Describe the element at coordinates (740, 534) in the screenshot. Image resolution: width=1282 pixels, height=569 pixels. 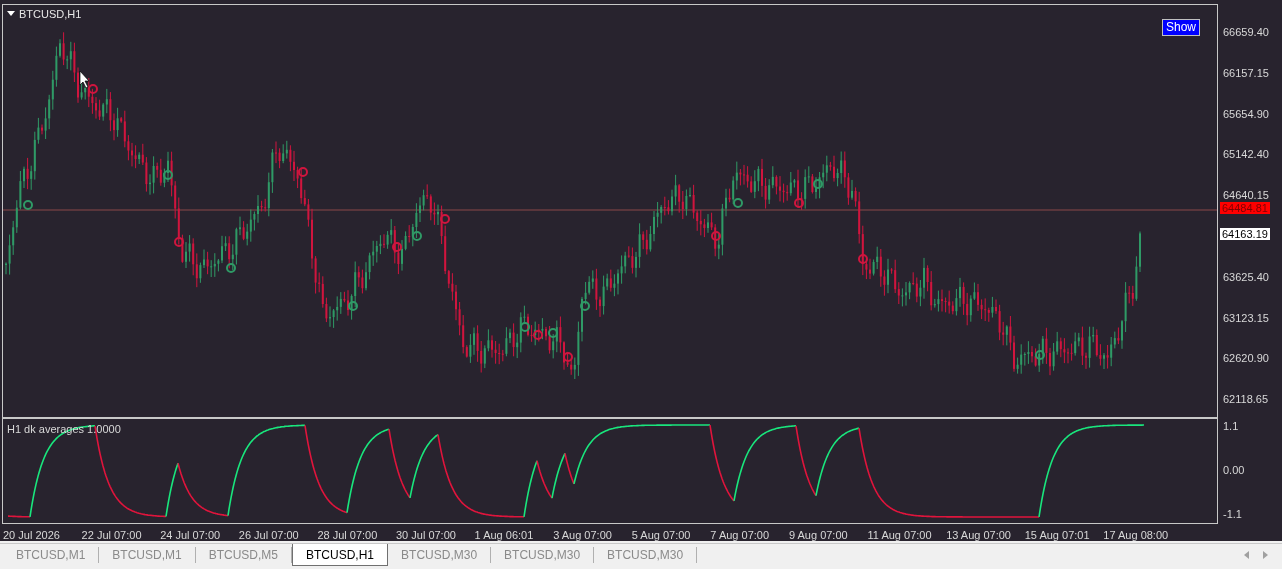
I see `time-axis-label: 7 Aug 07:00` at that location.